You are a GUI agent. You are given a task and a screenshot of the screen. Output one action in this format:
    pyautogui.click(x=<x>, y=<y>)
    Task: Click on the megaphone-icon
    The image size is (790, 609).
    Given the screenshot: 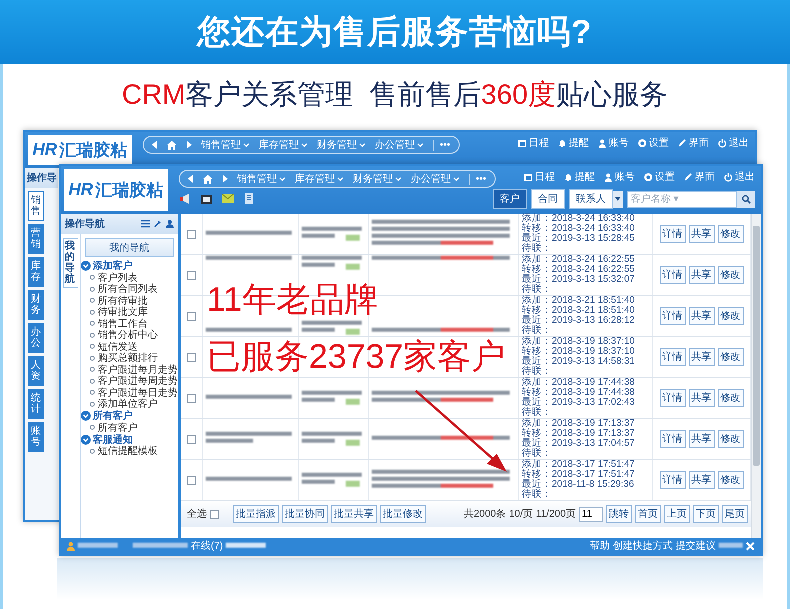 What is the action you would take?
    pyautogui.click(x=185, y=199)
    